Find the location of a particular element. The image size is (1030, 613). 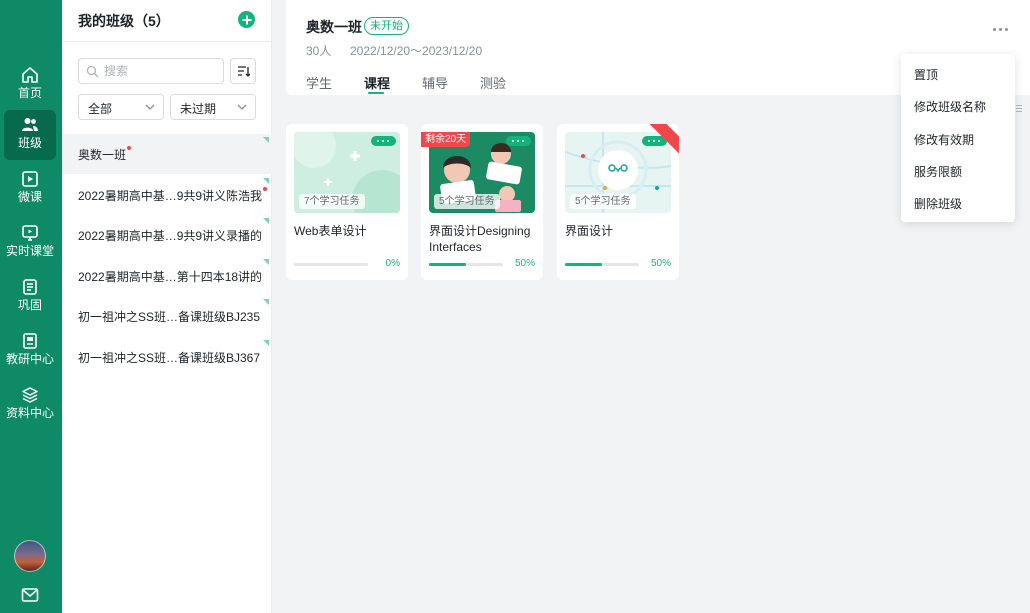

remaining-days-badge: 剩余20天 is located at coordinates (446, 139).